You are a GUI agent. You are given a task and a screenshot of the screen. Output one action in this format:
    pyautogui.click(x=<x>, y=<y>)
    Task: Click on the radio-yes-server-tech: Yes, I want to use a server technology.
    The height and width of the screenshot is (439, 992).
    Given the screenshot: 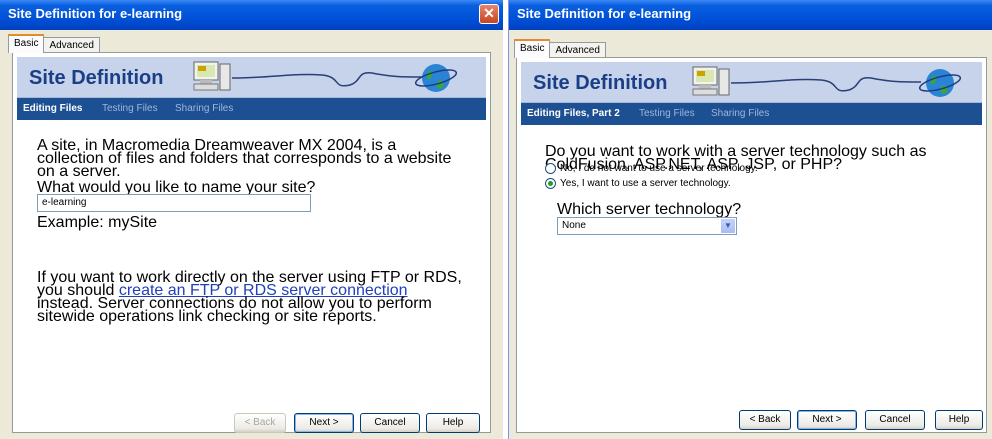 What is the action you would take?
    pyautogui.click(x=638, y=184)
    